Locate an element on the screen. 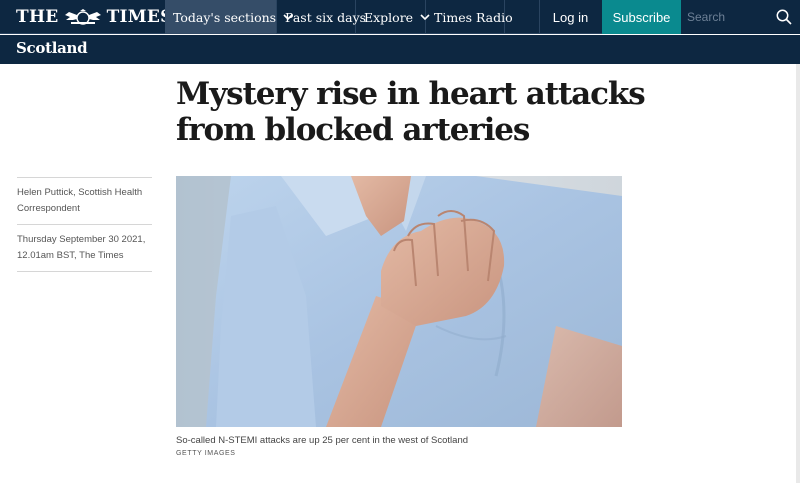  login-button: Log in is located at coordinates (570, 17).